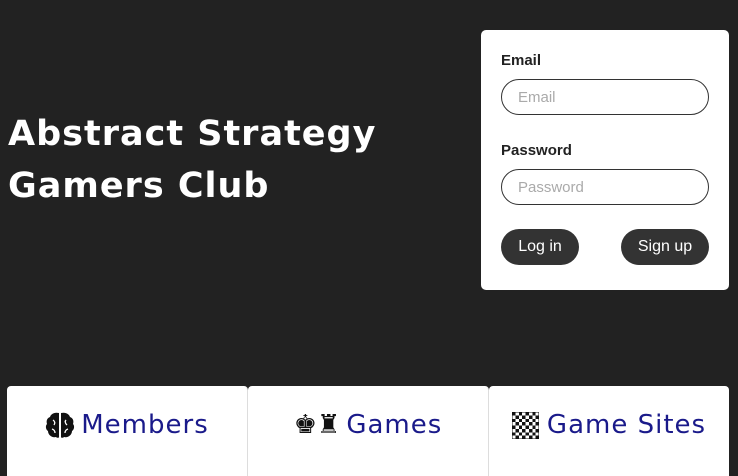 This screenshot has width=738, height=476. I want to click on signup-button: Sign up, so click(665, 247).